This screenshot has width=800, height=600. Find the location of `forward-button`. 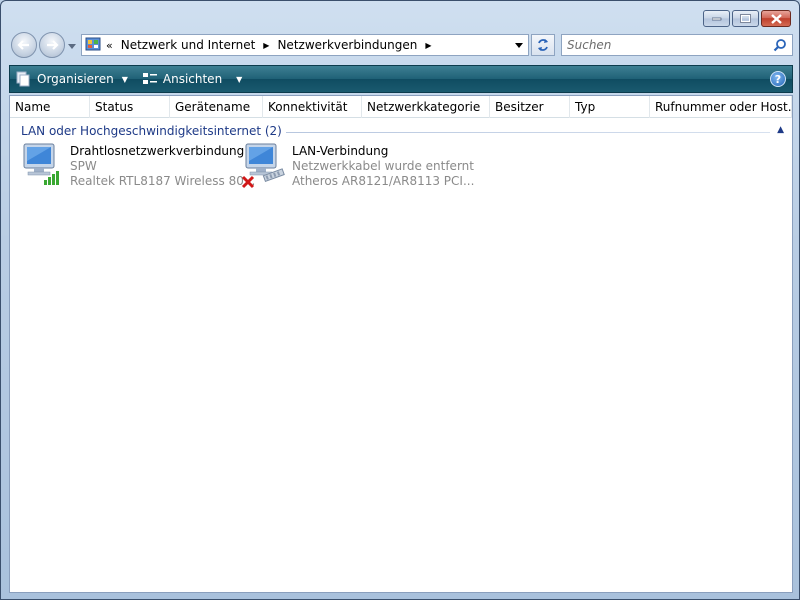

forward-button is located at coordinates (52, 45).